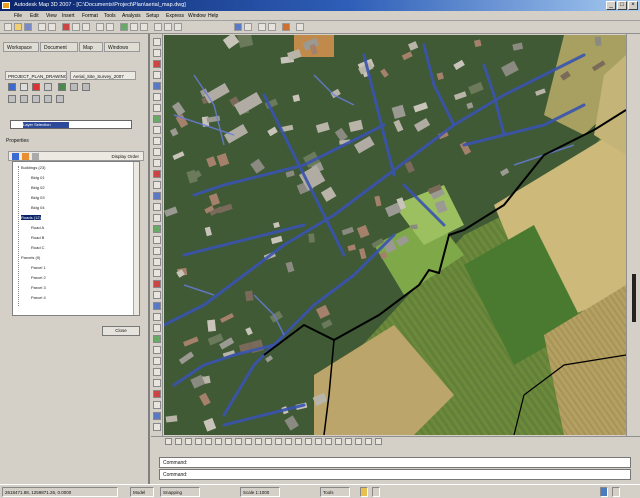 This screenshot has width=640, height=498. What do you see at coordinates (121, 331) in the screenshot?
I see `close-tree-button: Close` at bounding box center [121, 331].